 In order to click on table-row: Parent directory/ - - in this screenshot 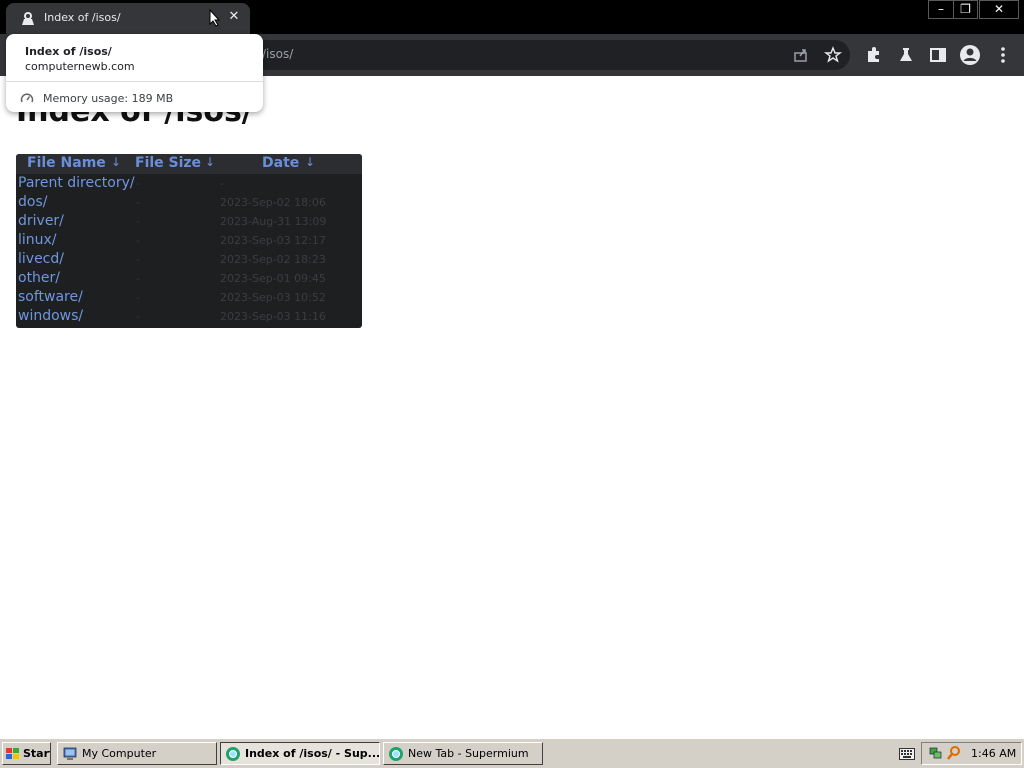, I will do `click(189, 183)`.